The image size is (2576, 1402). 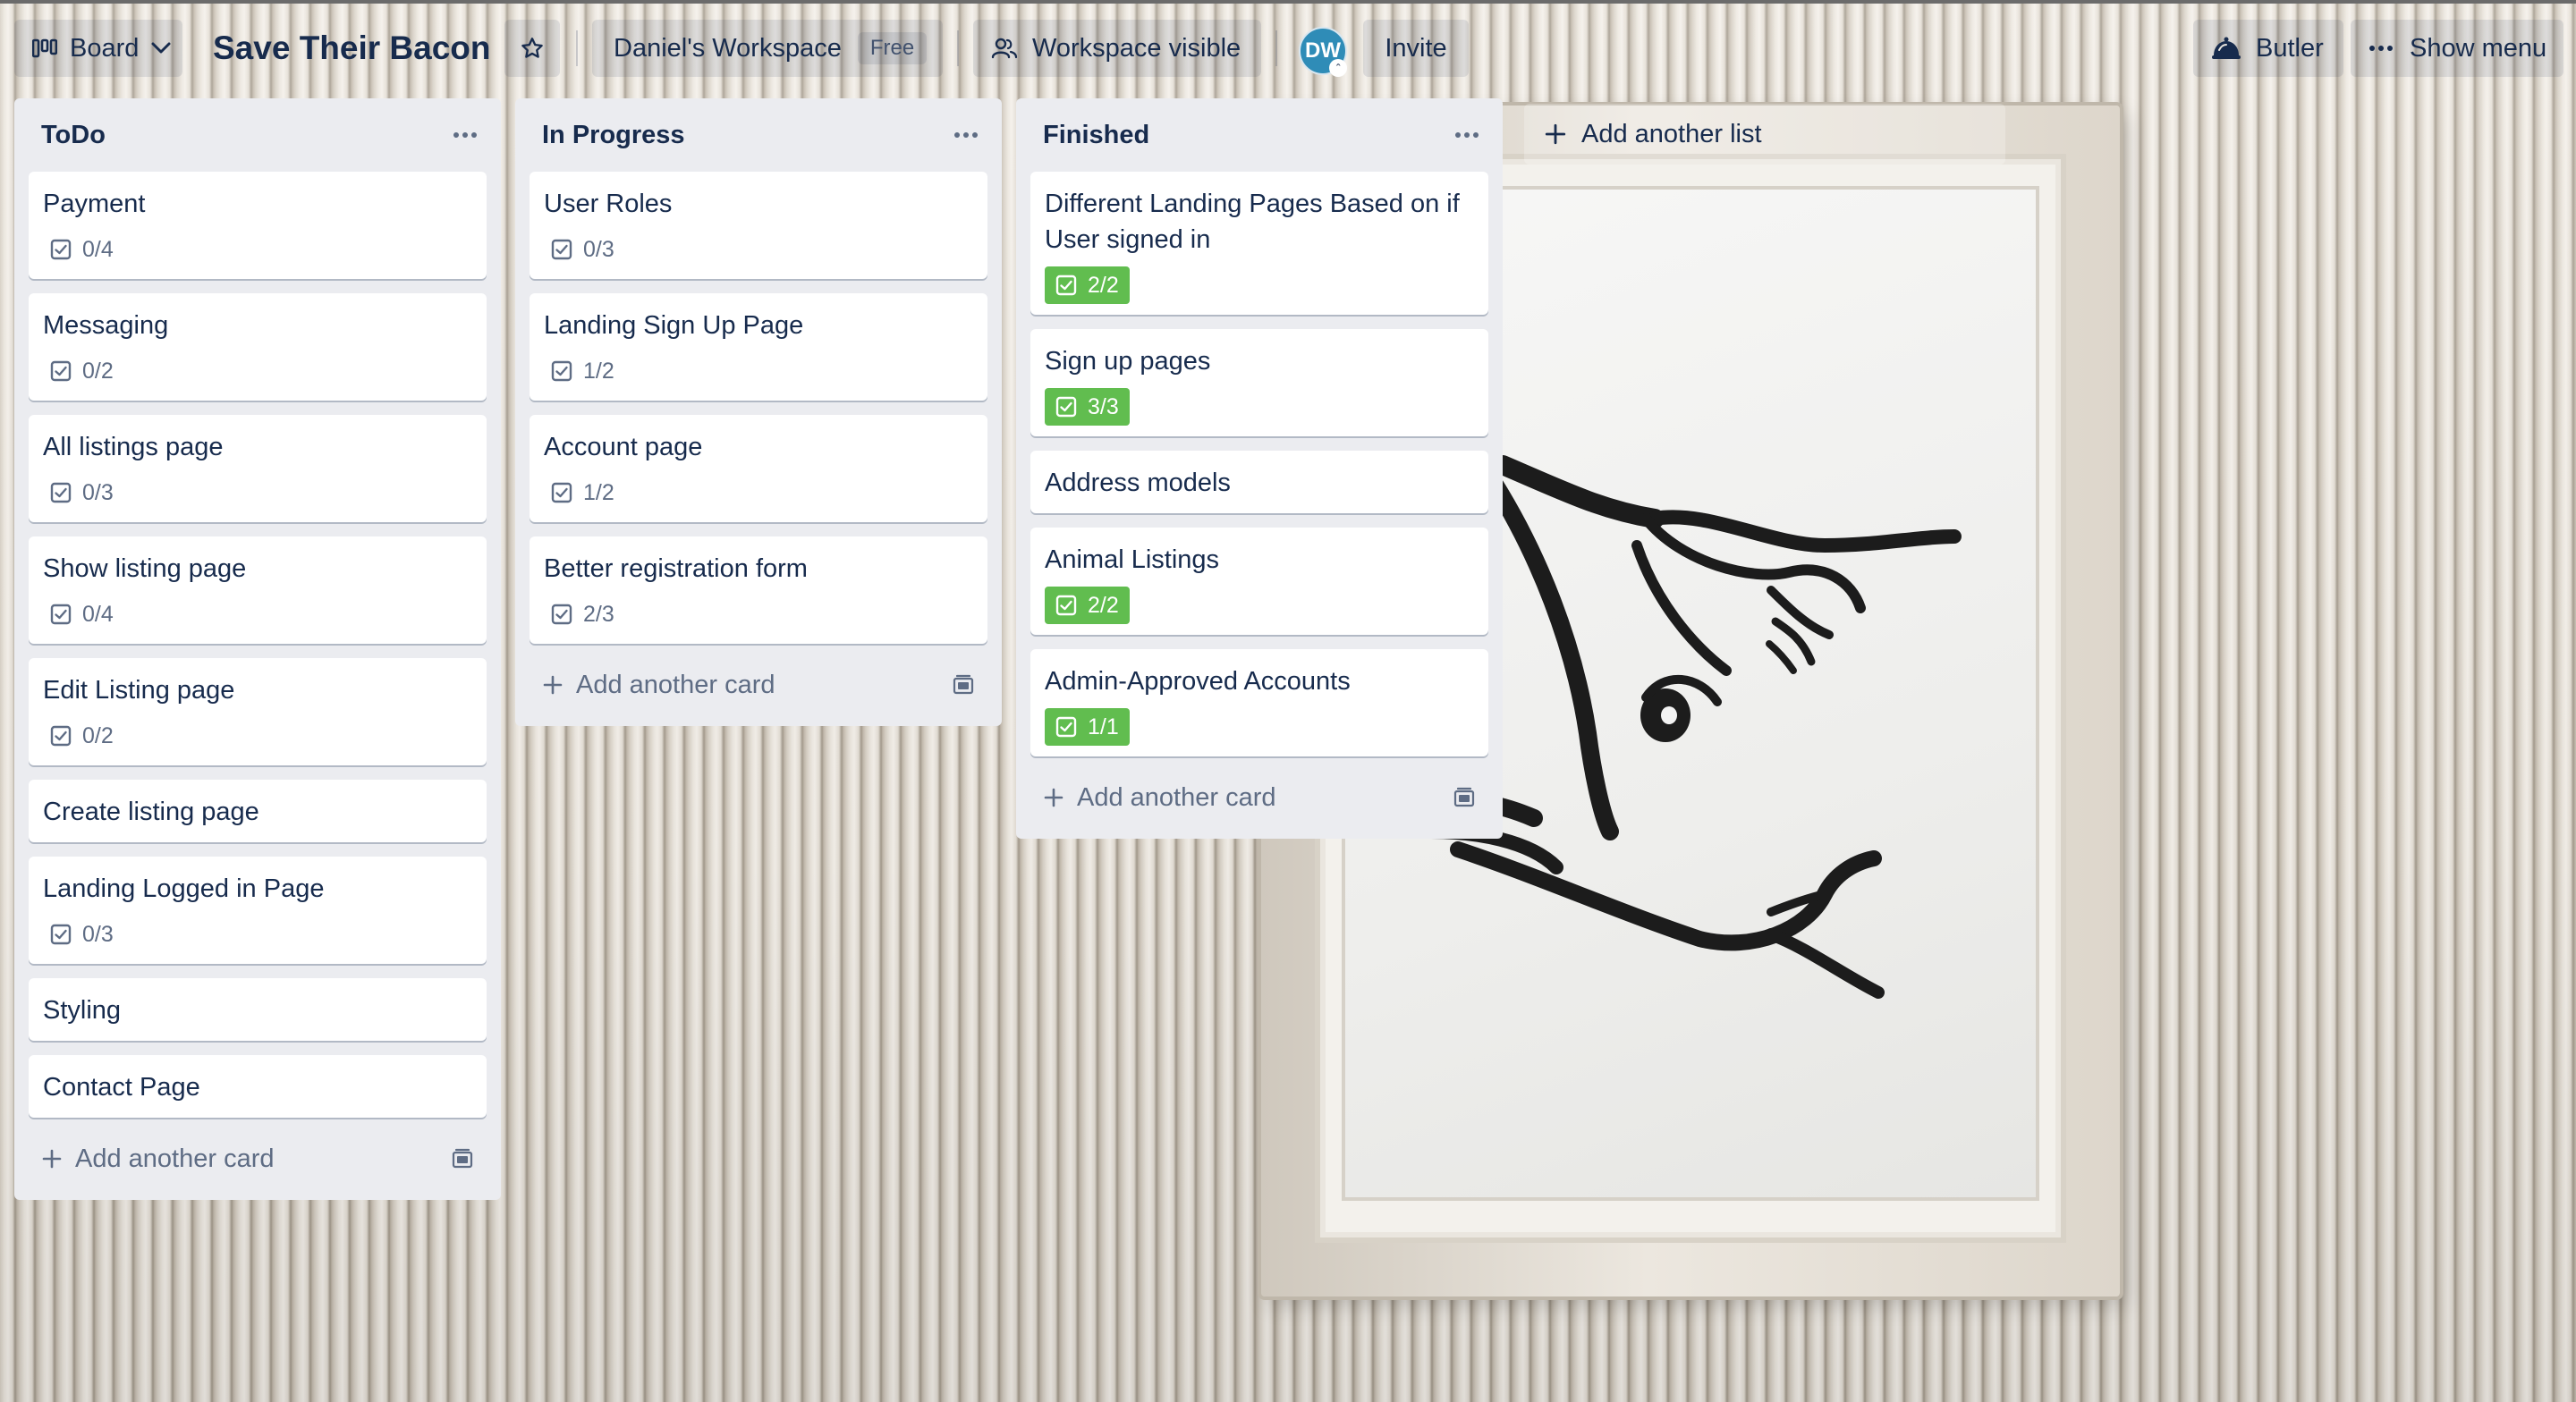 What do you see at coordinates (1323, 52) in the screenshot?
I see `avatar: DW ˆ` at bounding box center [1323, 52].